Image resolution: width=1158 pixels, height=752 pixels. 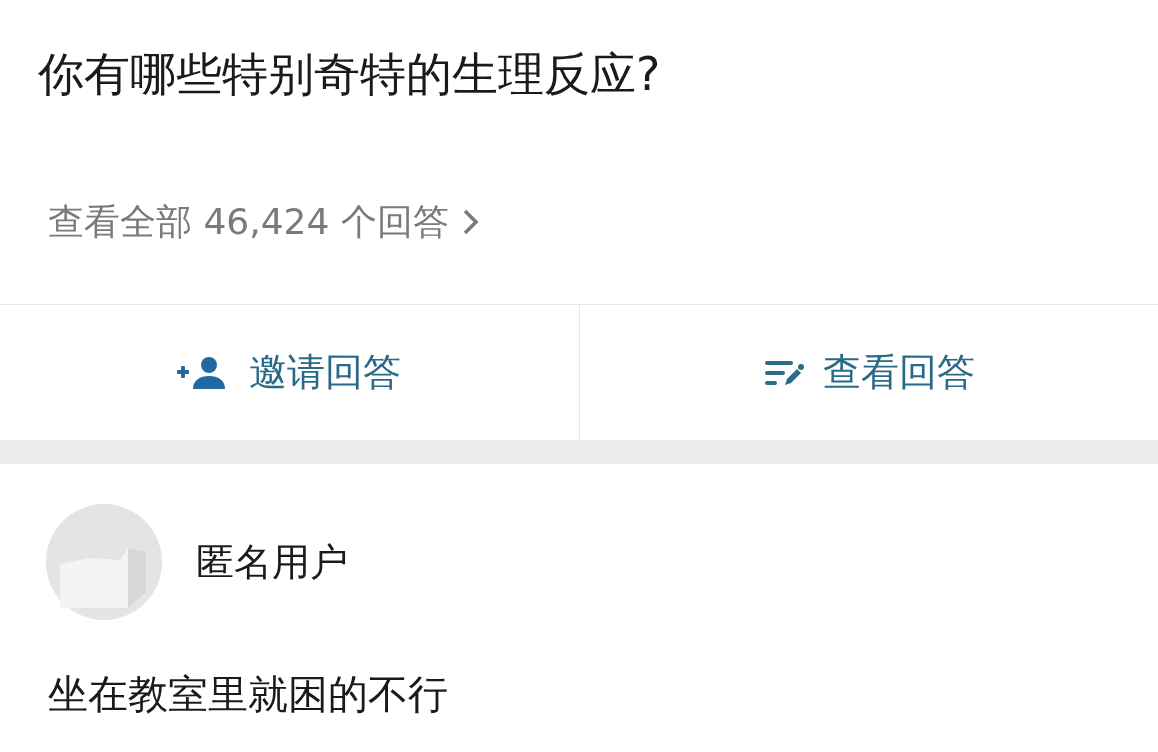 I want to click on answer-text: 坐在教室里就困的不行, so click(x=248, y=694).